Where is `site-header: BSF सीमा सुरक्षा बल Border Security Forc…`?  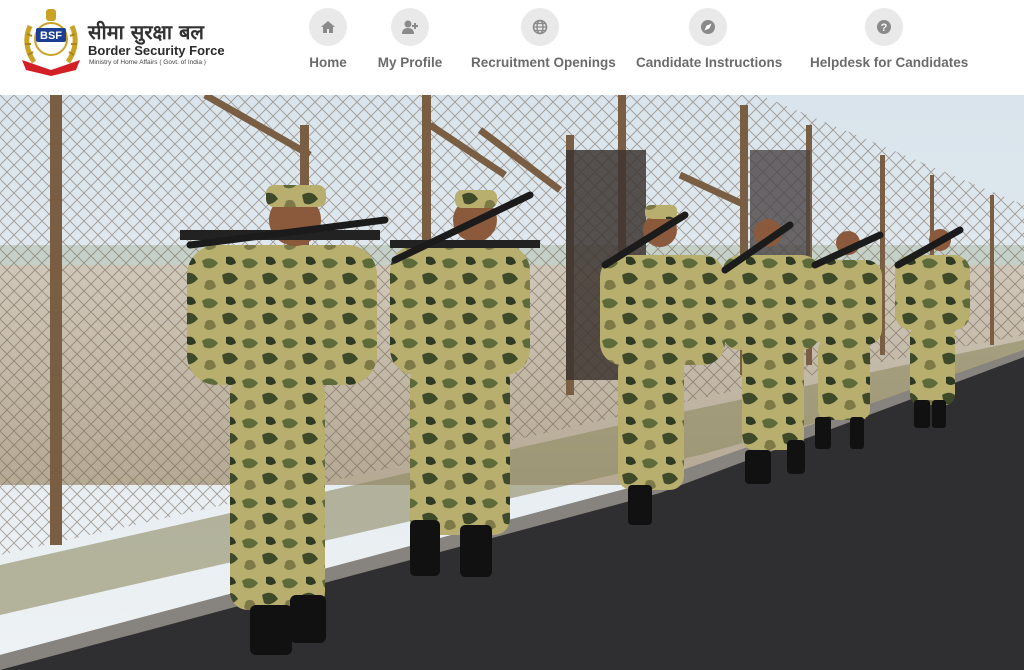
site-header: BSF सीमा सुरक्षा बल Border Security Forc… is located at coordinates (512, 47).